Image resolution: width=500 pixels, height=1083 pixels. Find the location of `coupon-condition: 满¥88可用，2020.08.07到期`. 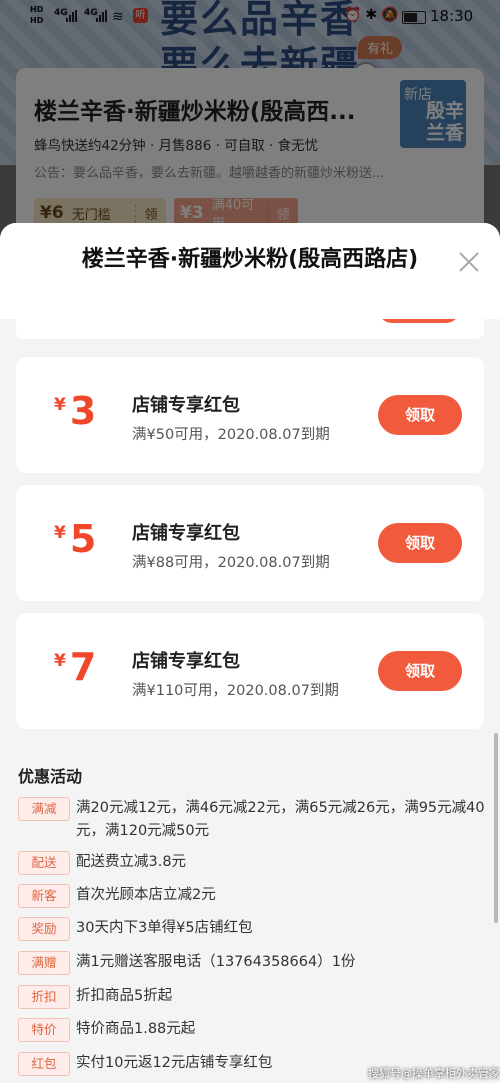

coupon-condition: 满¥88可用，2020.08.07到期 is located at coordinates (231, 563).